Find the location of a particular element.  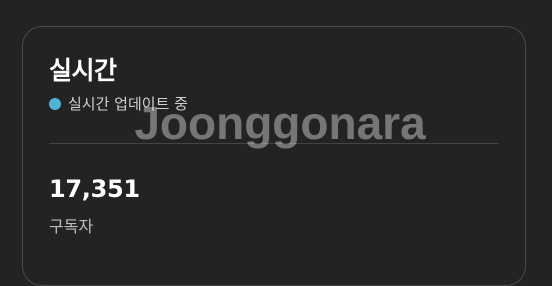

live-status-label: 실시간 업데이트 중 is located at coordinates (128, 104).